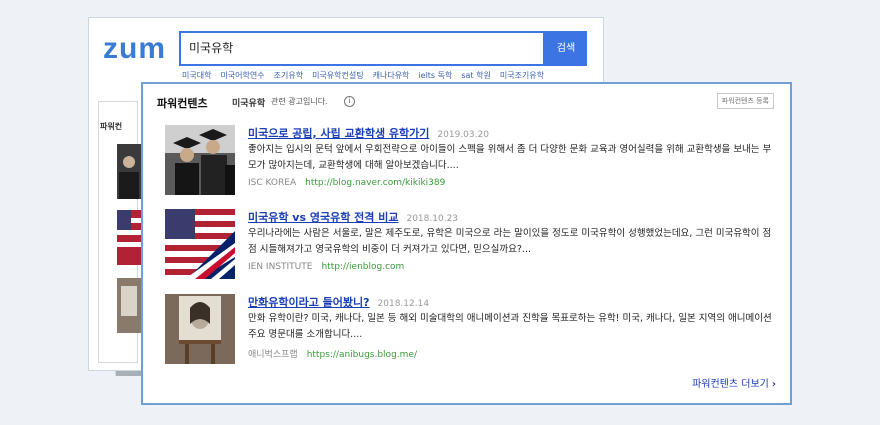  Describe the element at coordinates (338, 75) in the screenshot. I see `related-link: 미국유학컨설팅` at that location.